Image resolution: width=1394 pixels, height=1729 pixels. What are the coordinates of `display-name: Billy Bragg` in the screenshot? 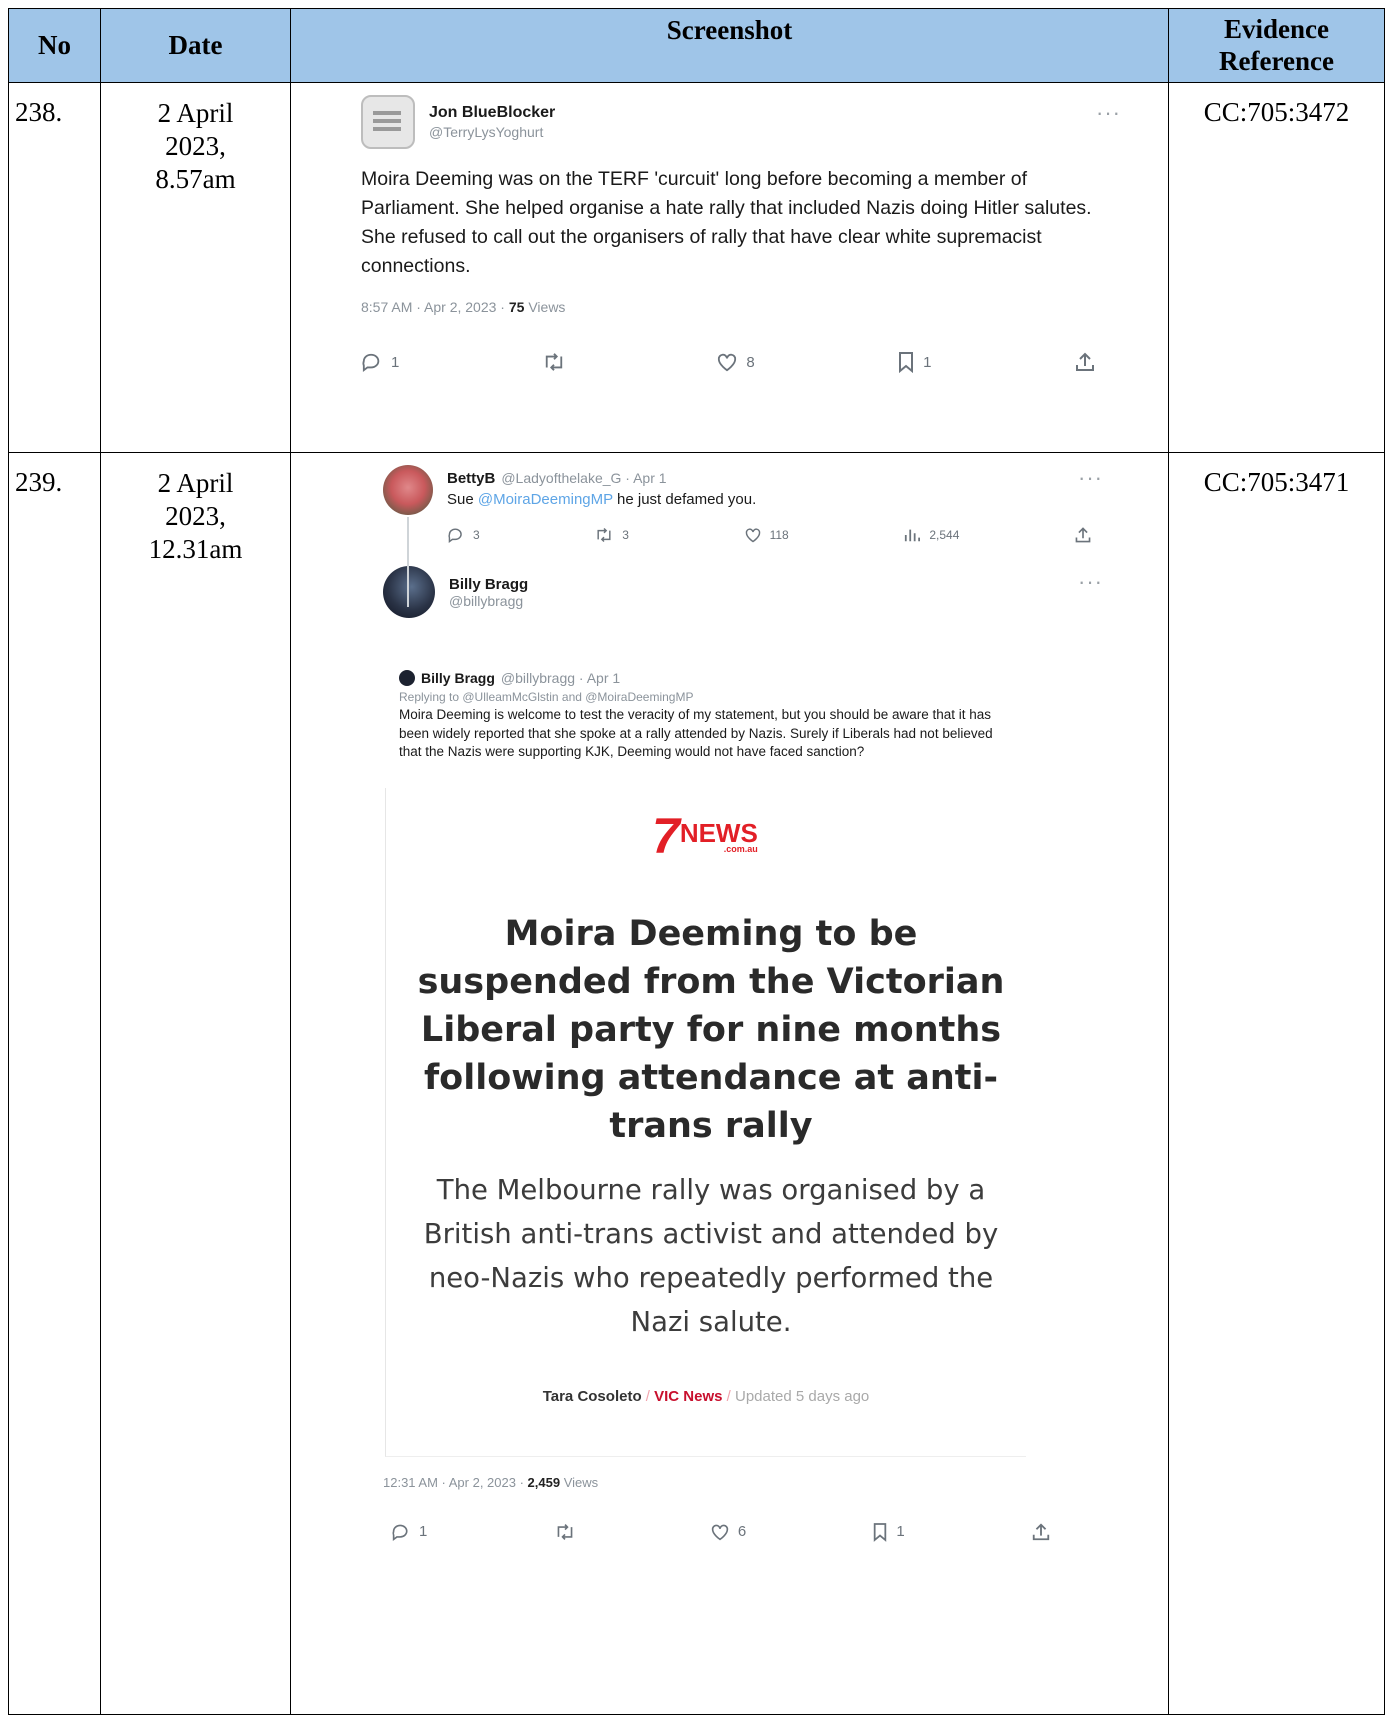 It's located at (756, 584).